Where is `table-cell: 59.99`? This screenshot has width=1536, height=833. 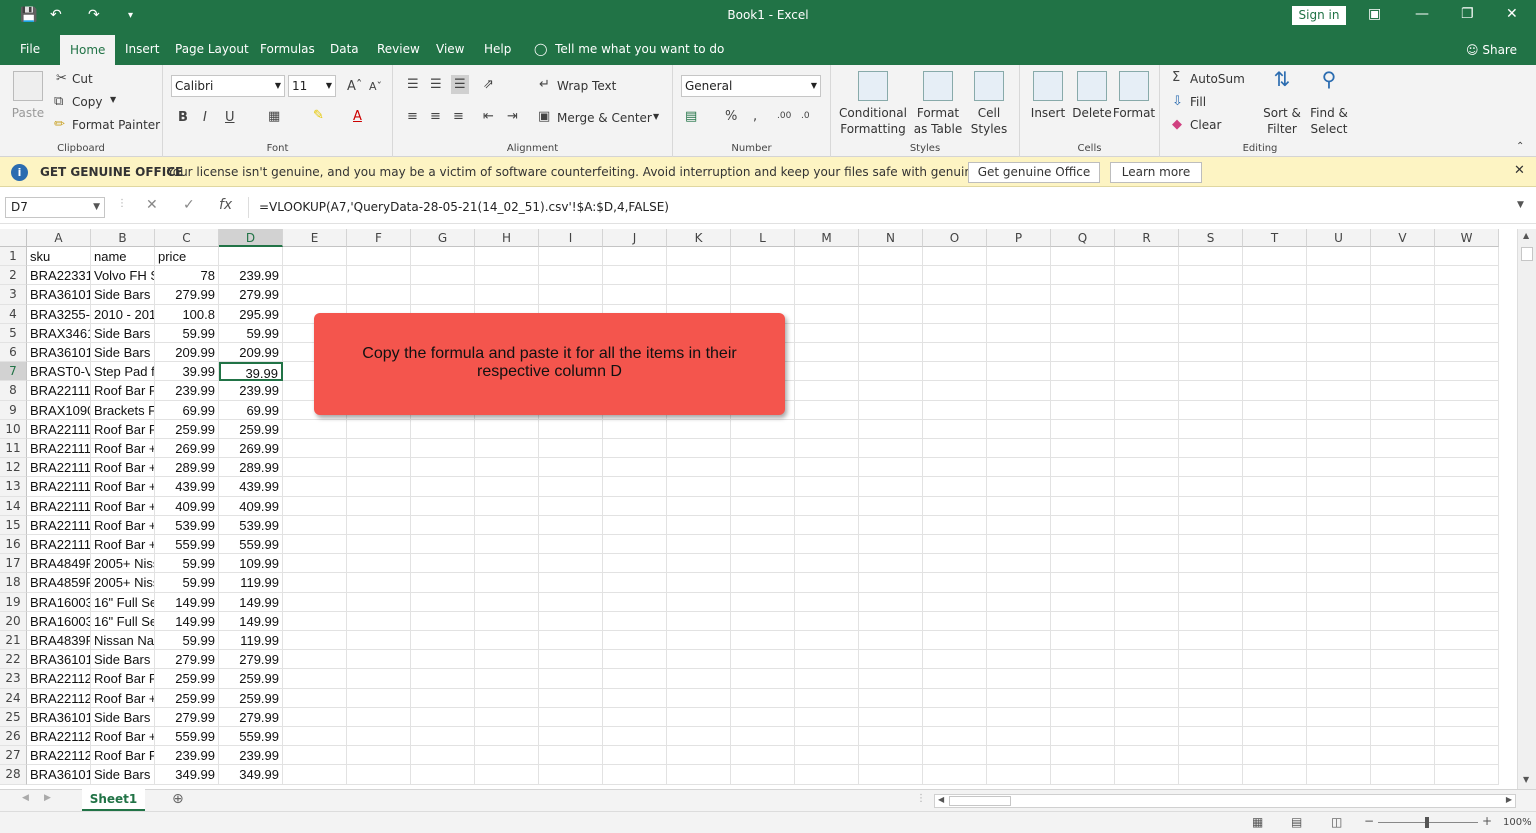
table-cell: 59.99 is located at coordinates (187, 333).